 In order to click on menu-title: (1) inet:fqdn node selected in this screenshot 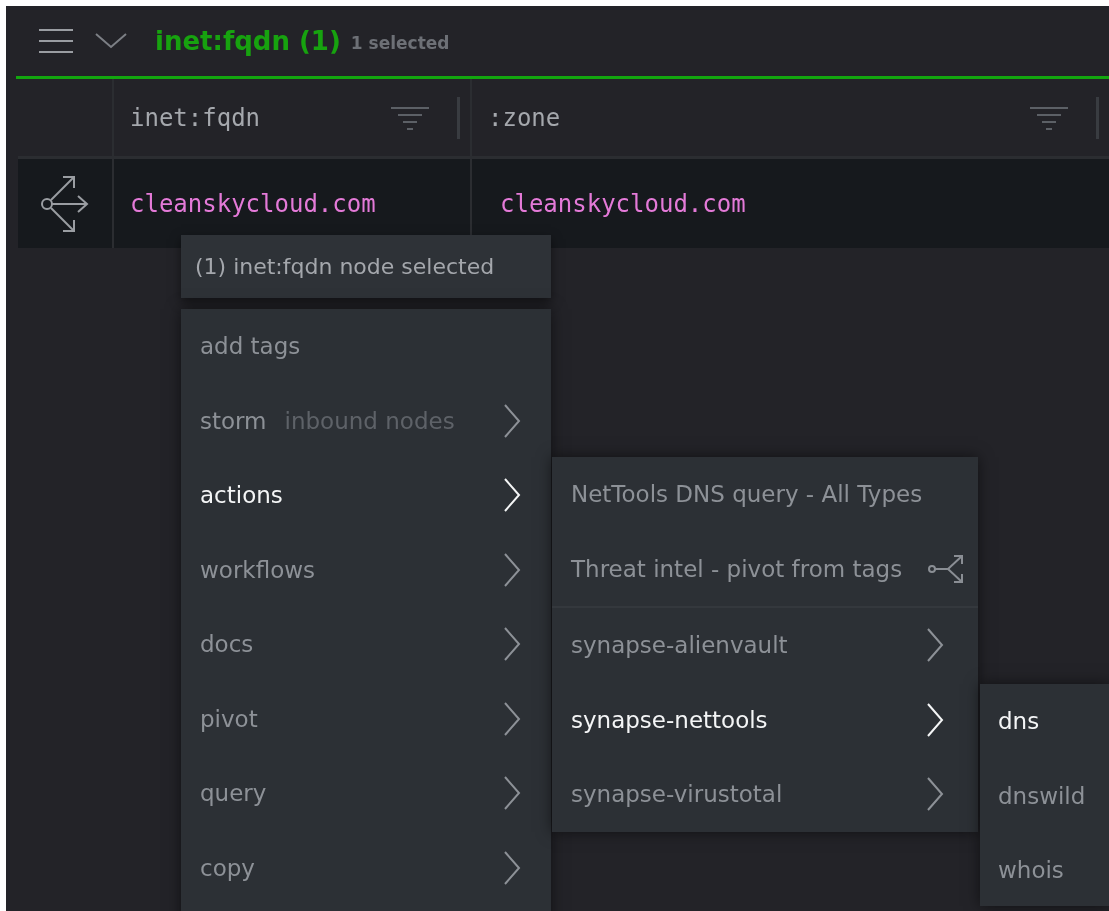, I will do `click(366, 266)`.